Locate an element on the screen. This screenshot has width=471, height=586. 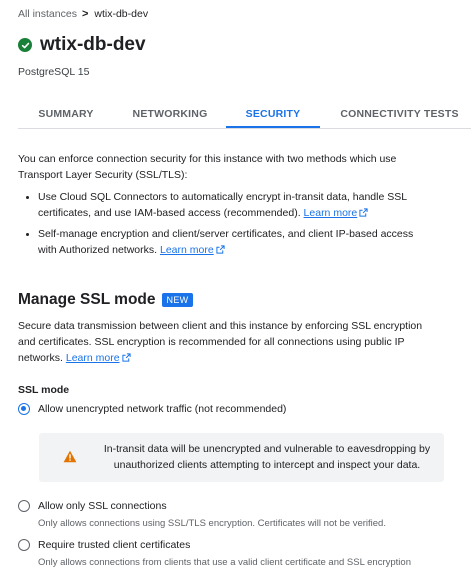
radio-label: Require trusted client certificates is located at coordinates (114, 545).